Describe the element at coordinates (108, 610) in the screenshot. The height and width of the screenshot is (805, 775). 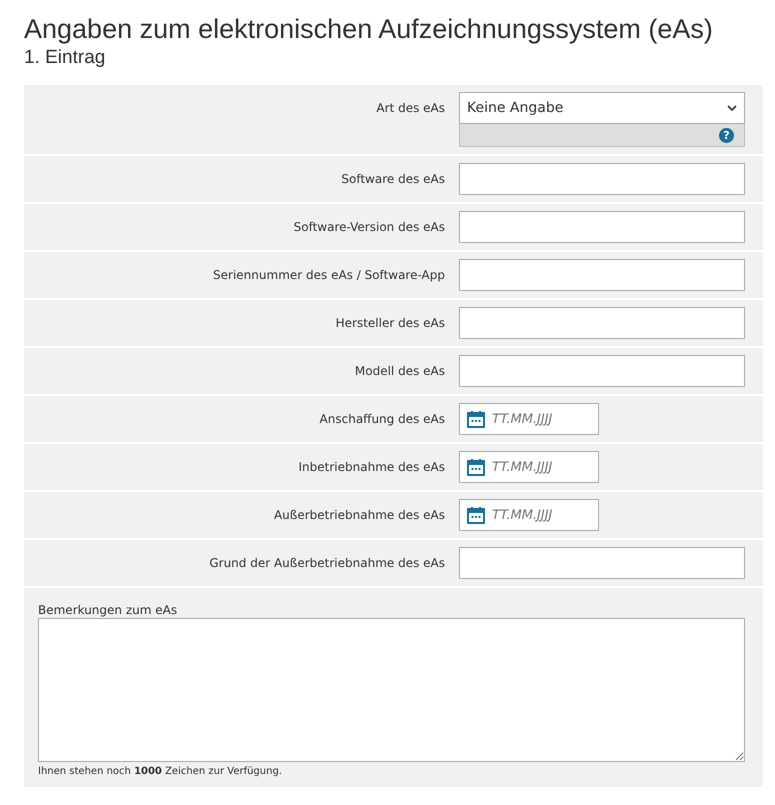
I see `field-label: Bemerkungen zum eAs` at that location.